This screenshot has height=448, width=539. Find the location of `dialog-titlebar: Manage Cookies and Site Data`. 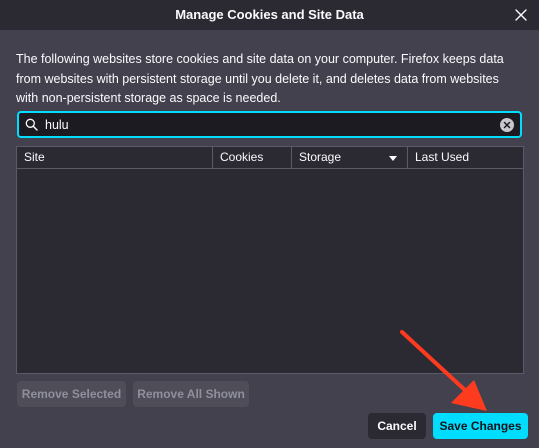

dialog-titlebar: Manage Cookies and Site Data is located at coordinates (269, 15).